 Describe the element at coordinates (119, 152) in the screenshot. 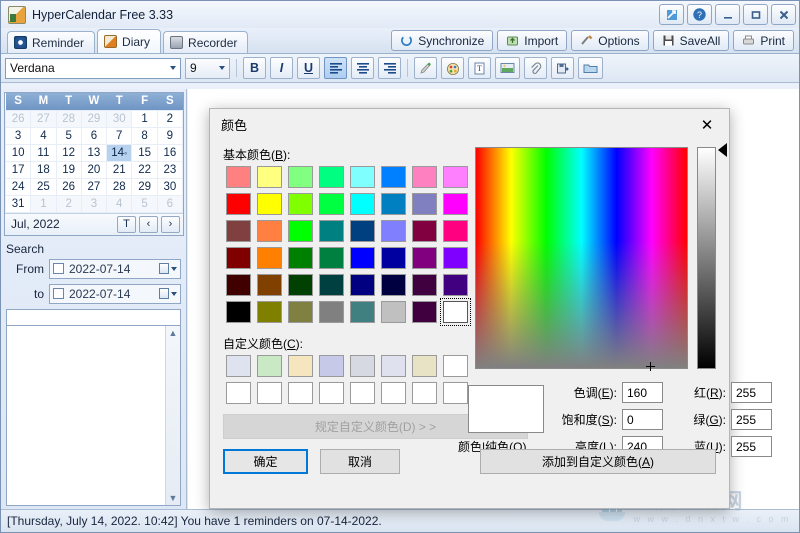

I see `calendar-day-selected: 14` at that location.